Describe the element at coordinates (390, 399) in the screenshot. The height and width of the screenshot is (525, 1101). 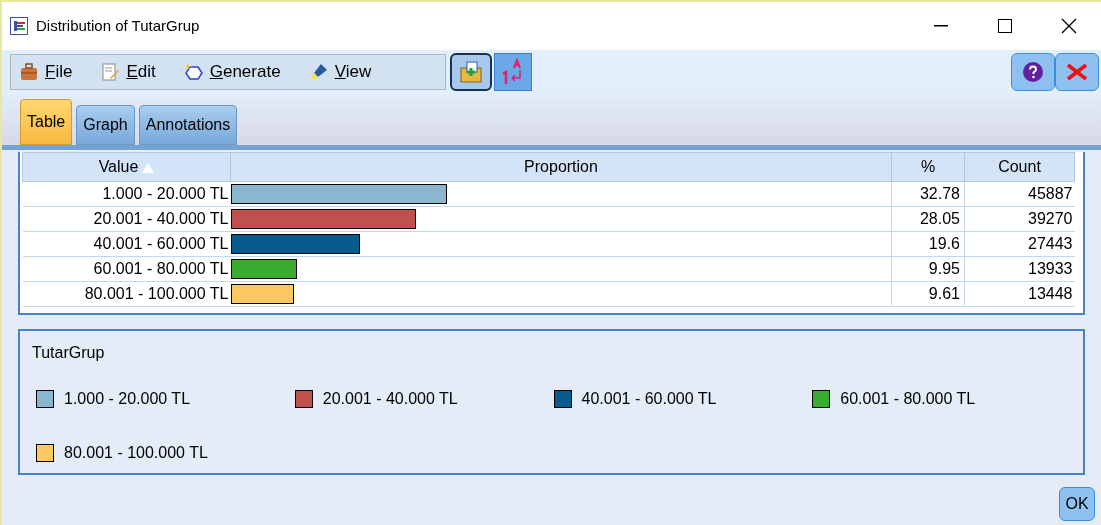
I see `legend-label: 20.001 - 40.000 TL` at that location.